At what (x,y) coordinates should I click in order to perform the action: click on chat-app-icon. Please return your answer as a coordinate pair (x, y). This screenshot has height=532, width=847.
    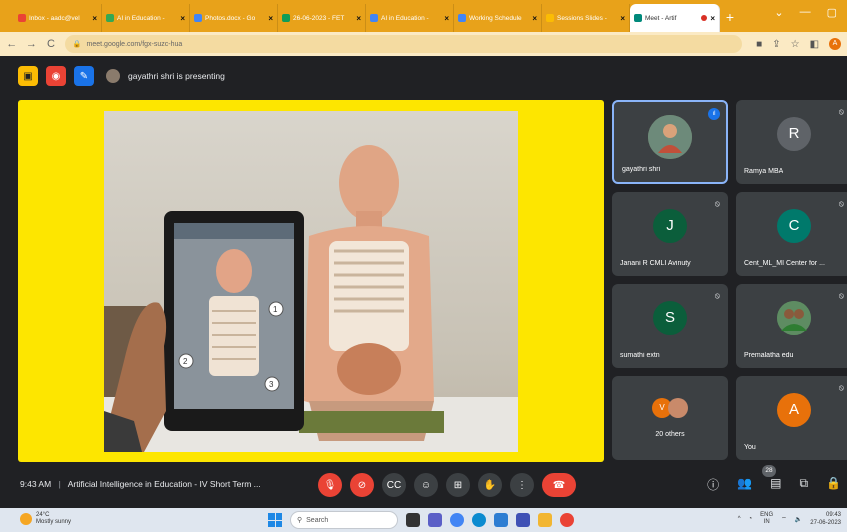
    Looking at the image, I should click on (435, 520).